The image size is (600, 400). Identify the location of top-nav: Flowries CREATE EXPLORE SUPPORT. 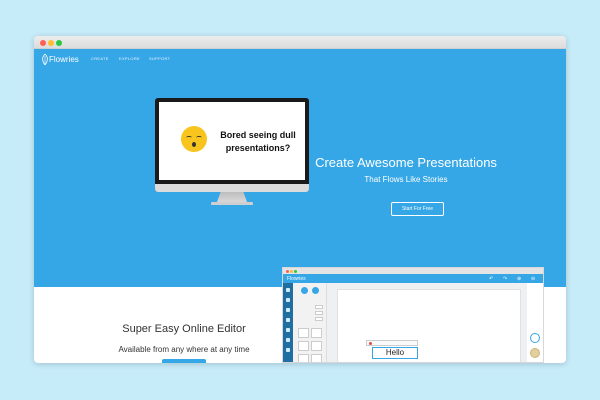
(300, 60).